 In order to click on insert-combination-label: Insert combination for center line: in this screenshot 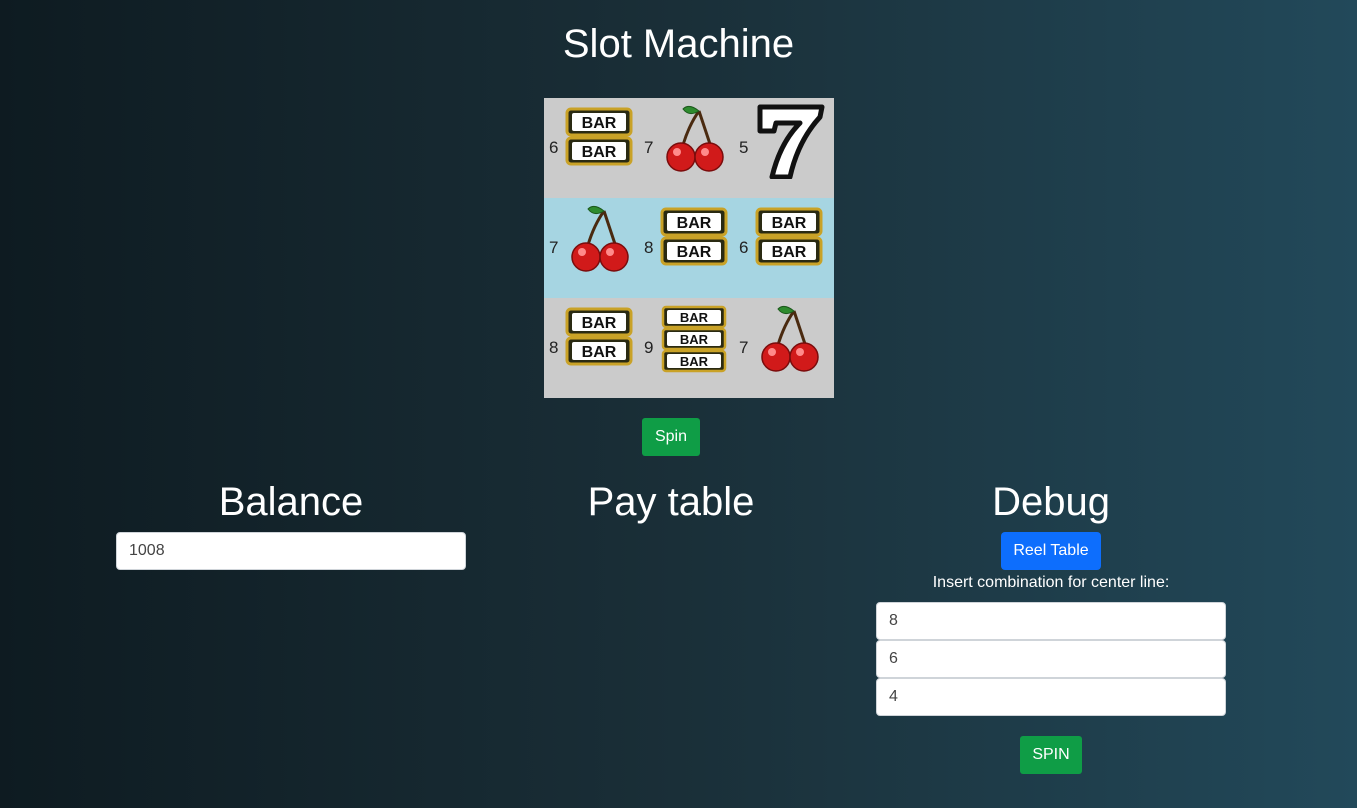, I will do `click(1051, 582)`.